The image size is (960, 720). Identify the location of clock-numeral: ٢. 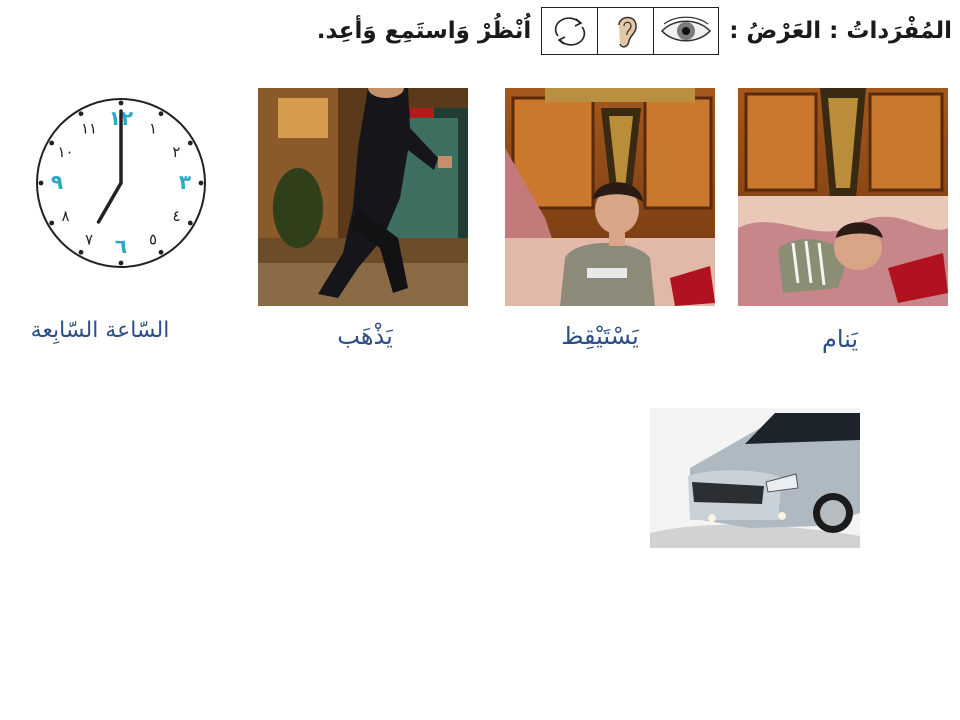
(176, 152).